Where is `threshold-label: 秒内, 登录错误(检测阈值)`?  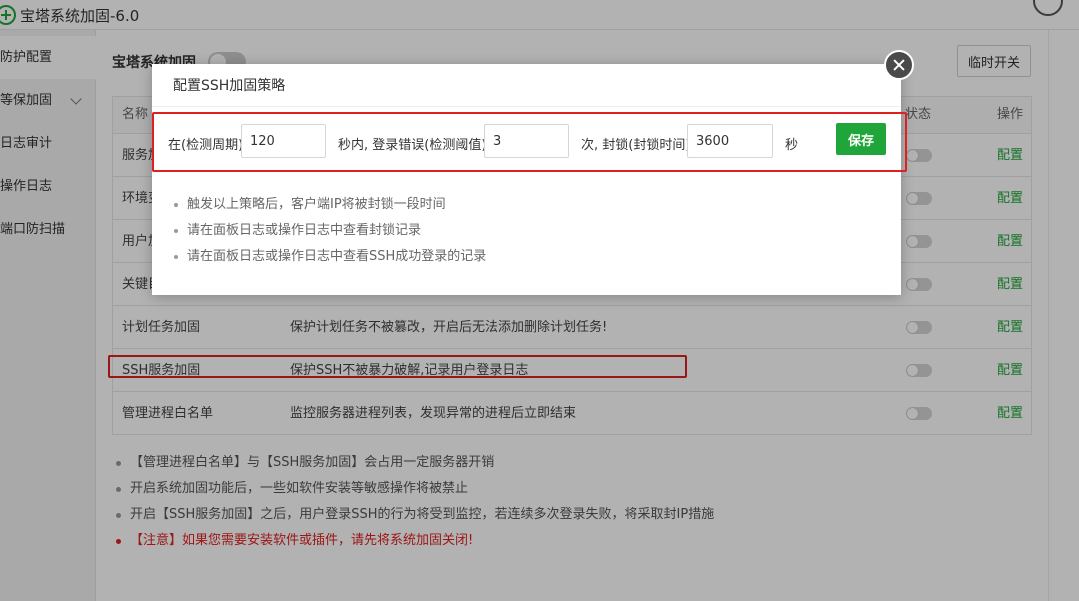 threshold-label: 秒内, 登录错误(检测阈值) is located at coordinates (412, 145).